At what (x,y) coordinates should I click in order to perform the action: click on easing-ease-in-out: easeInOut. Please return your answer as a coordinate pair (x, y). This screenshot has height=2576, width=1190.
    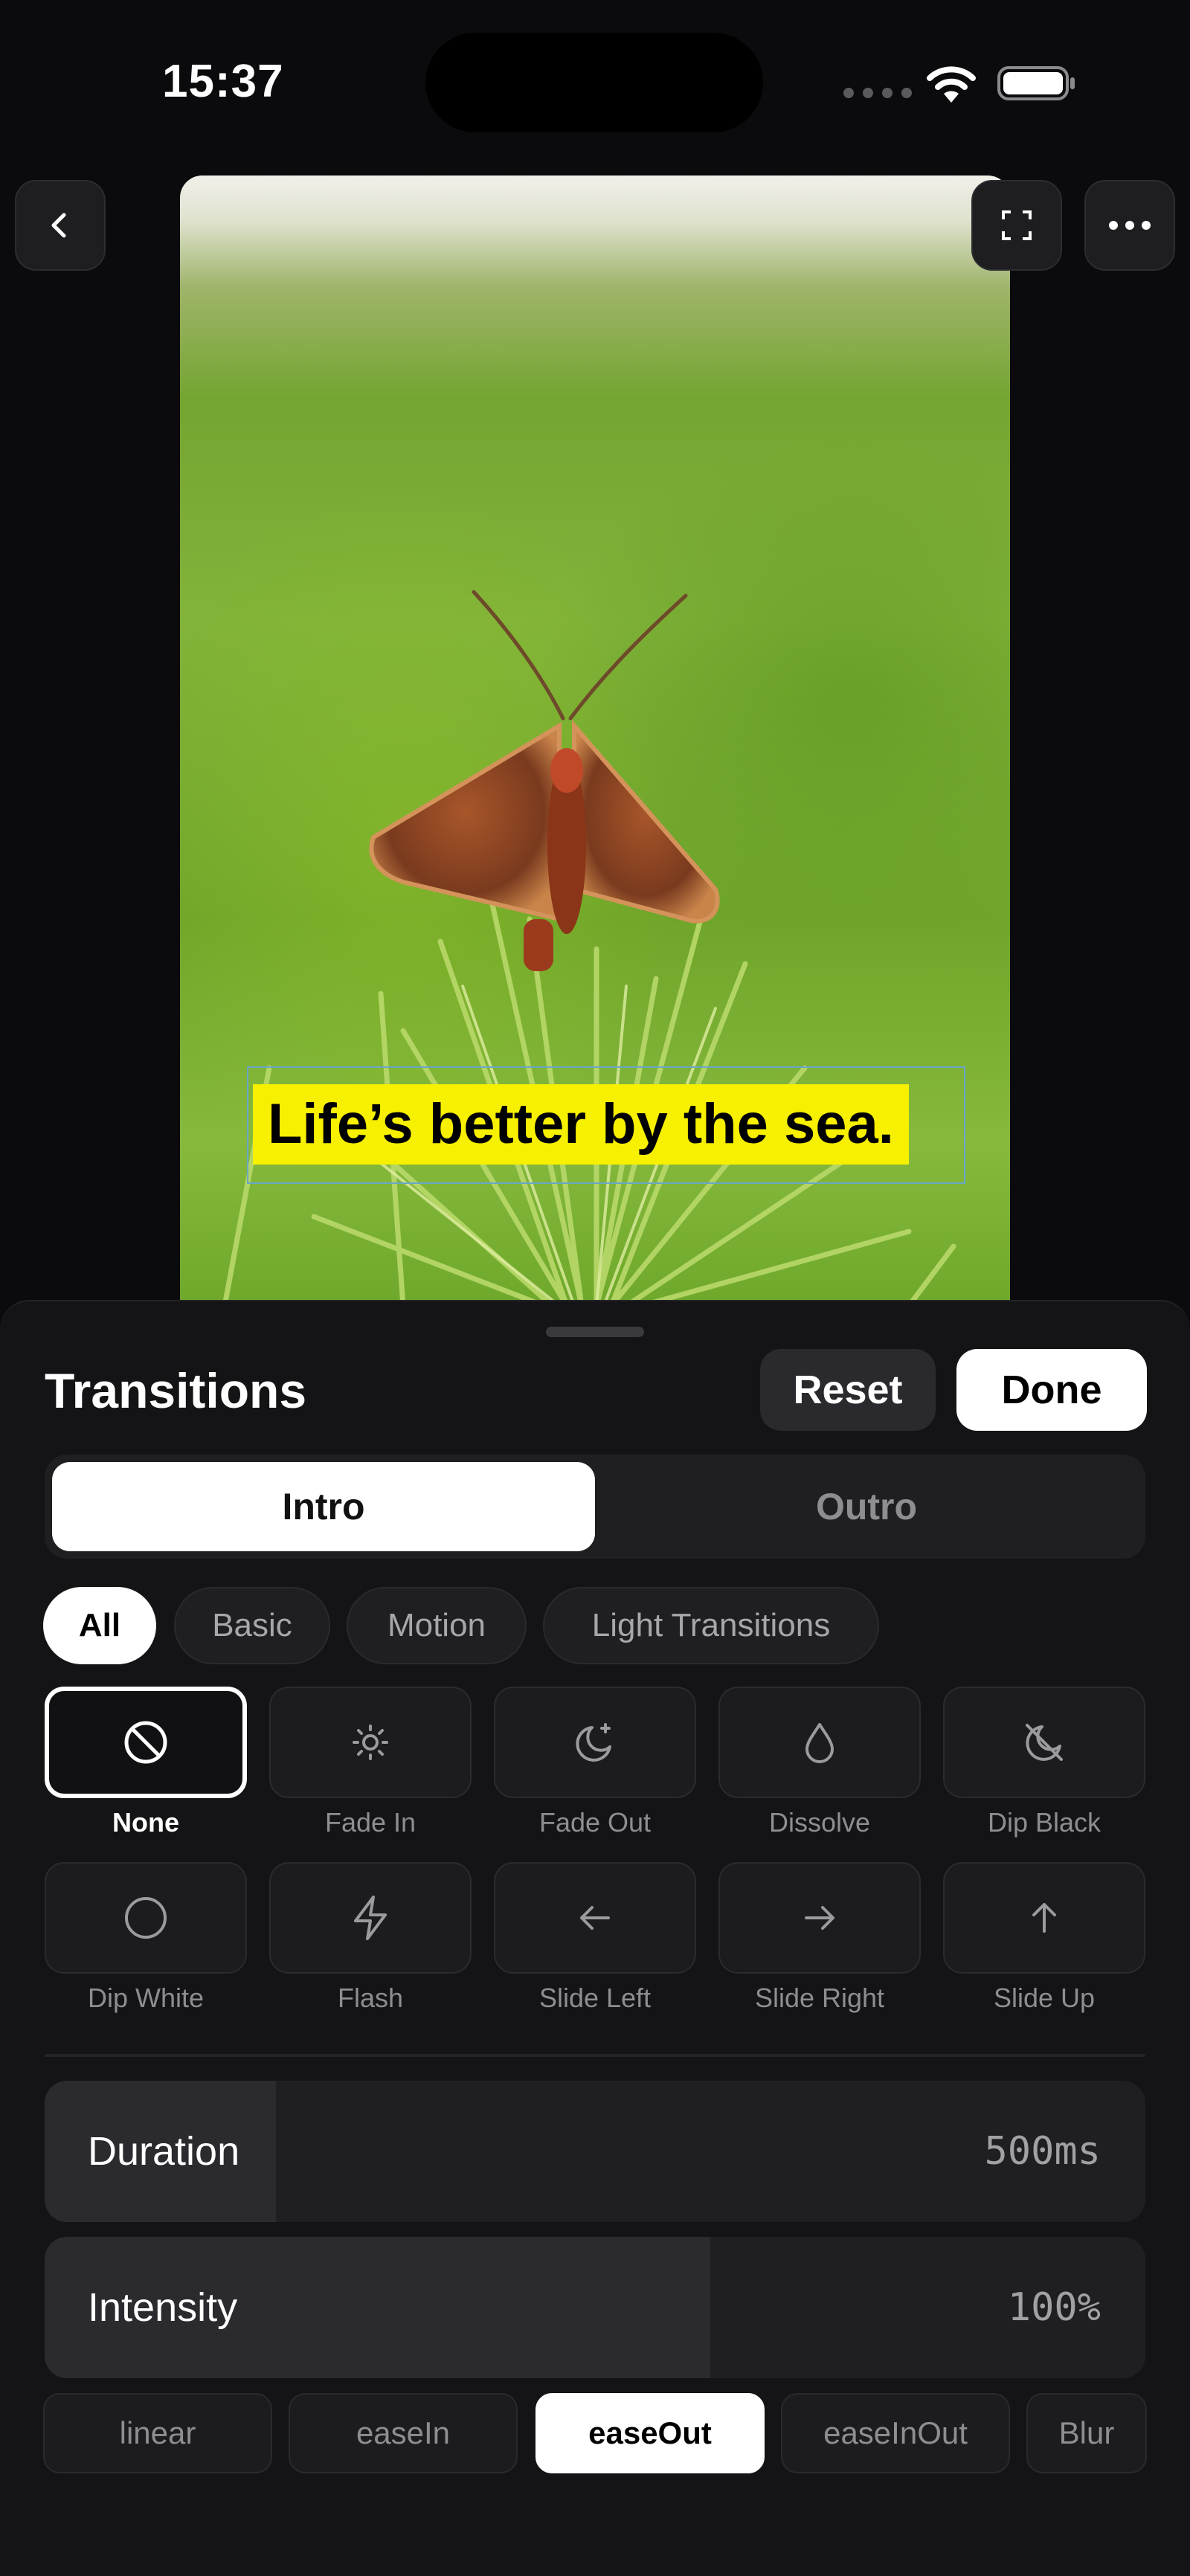
    Looking at the image, I should click on (896, 2433).